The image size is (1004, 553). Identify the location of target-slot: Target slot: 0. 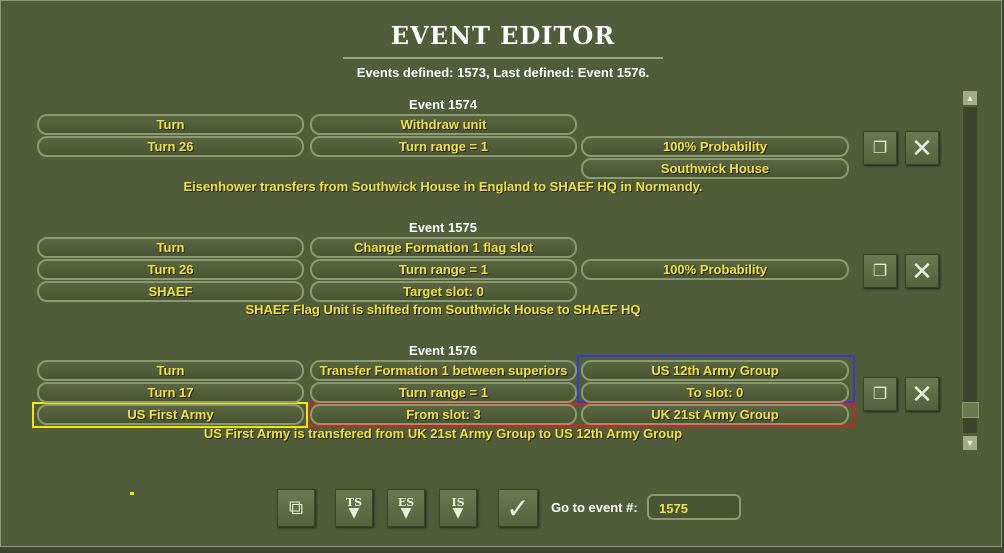
(443, 291).